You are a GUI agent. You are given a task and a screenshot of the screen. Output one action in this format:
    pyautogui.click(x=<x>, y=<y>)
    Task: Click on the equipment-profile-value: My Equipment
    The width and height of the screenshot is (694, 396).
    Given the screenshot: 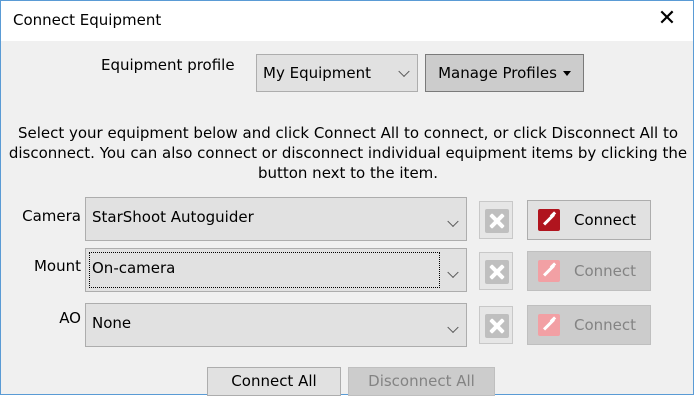 What is the action you would take?
    pyautogui.click(x=317, y=73)
    